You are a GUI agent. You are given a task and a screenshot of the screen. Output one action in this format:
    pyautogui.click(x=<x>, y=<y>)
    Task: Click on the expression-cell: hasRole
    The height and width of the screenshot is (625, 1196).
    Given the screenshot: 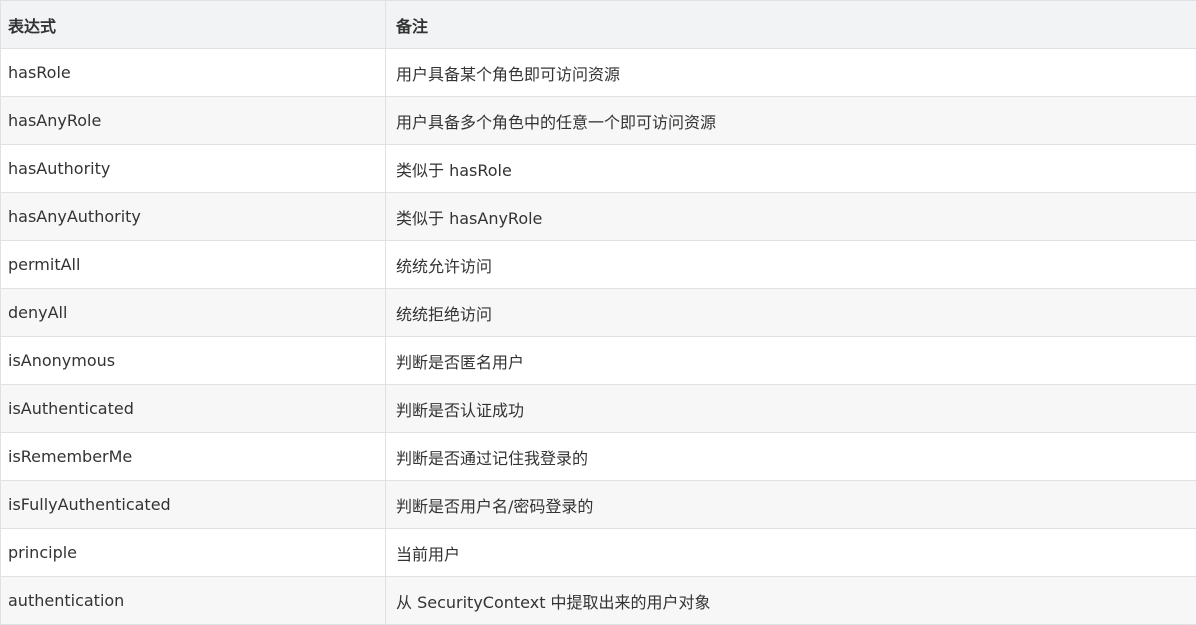 What is the action you would take?
    pyautogui.click(x=193, y=72)
    